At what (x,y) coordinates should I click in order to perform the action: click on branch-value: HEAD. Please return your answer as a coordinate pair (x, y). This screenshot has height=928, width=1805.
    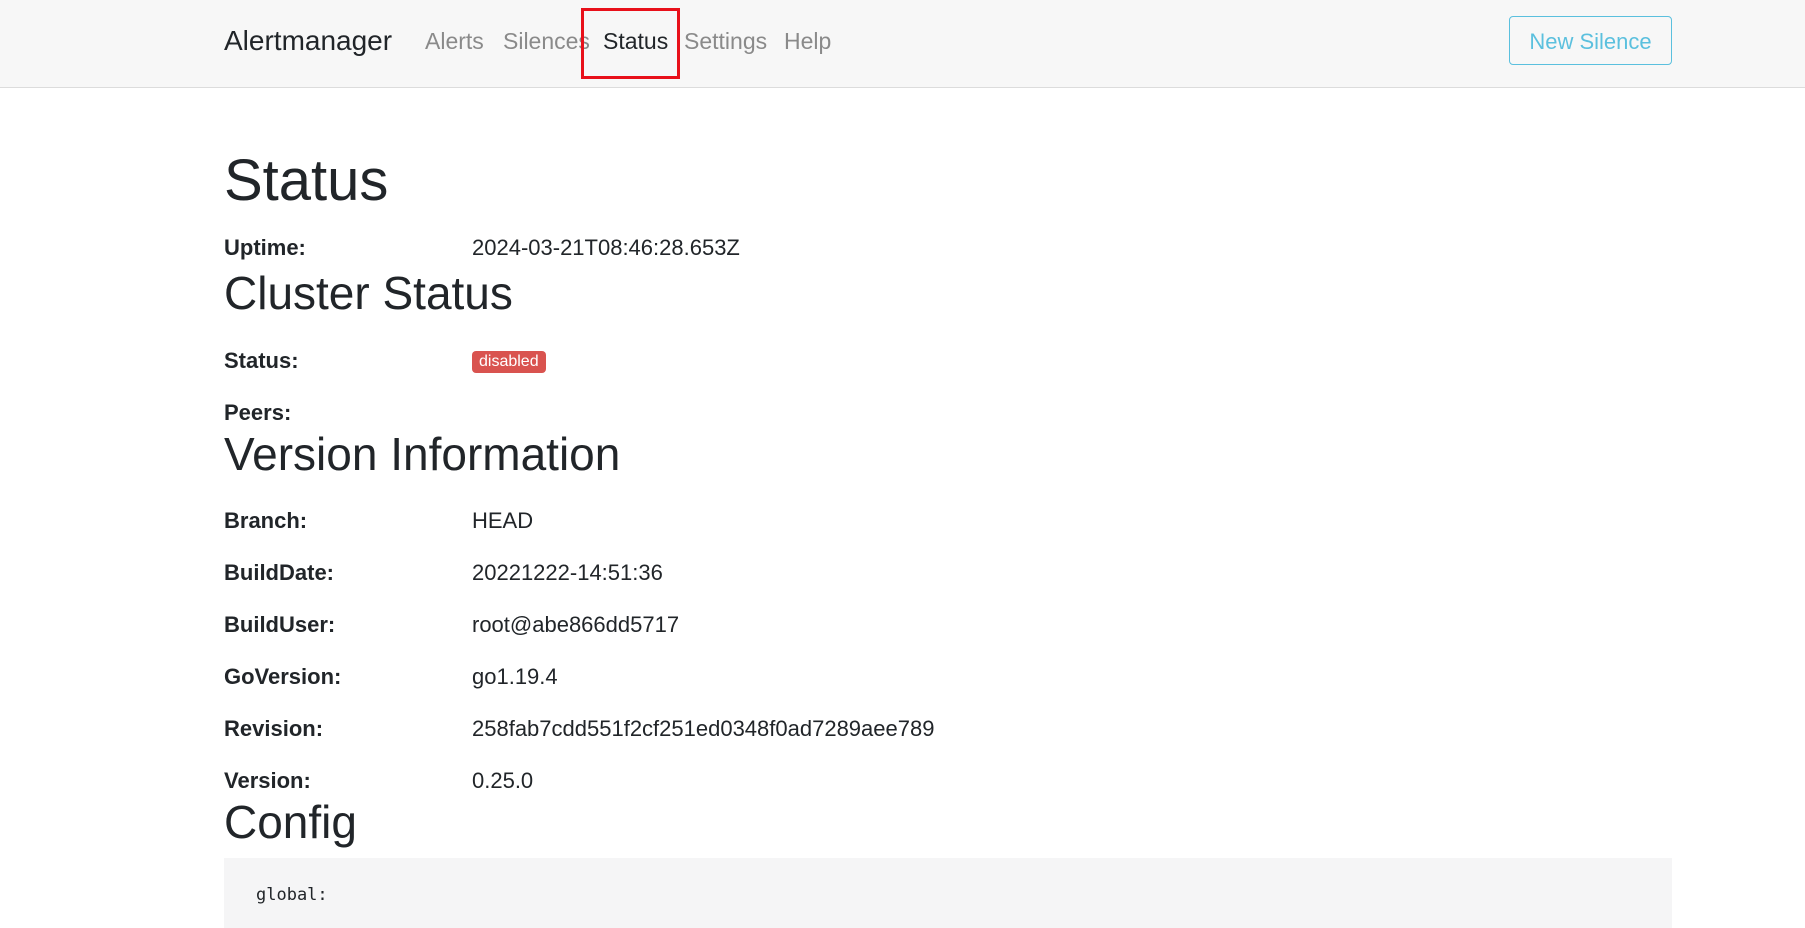
    Looking at the image, I should click on (503, 520).